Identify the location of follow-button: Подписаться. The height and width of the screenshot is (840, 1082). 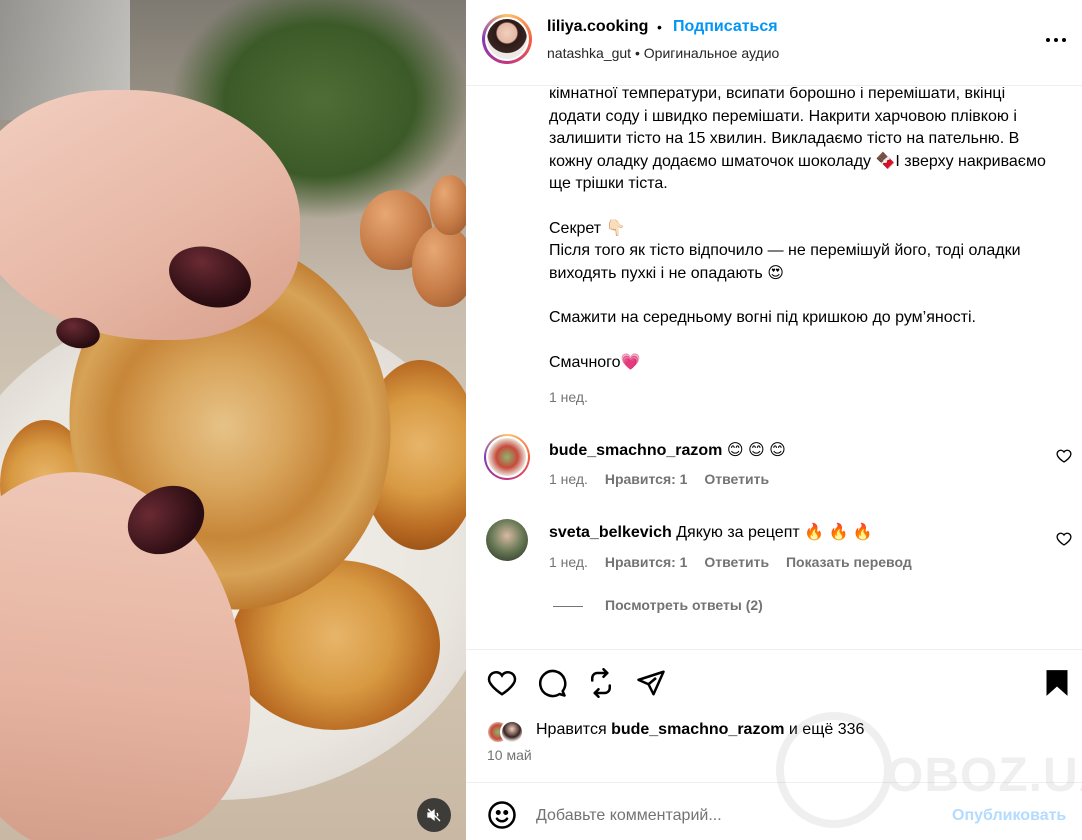
(725, 27).